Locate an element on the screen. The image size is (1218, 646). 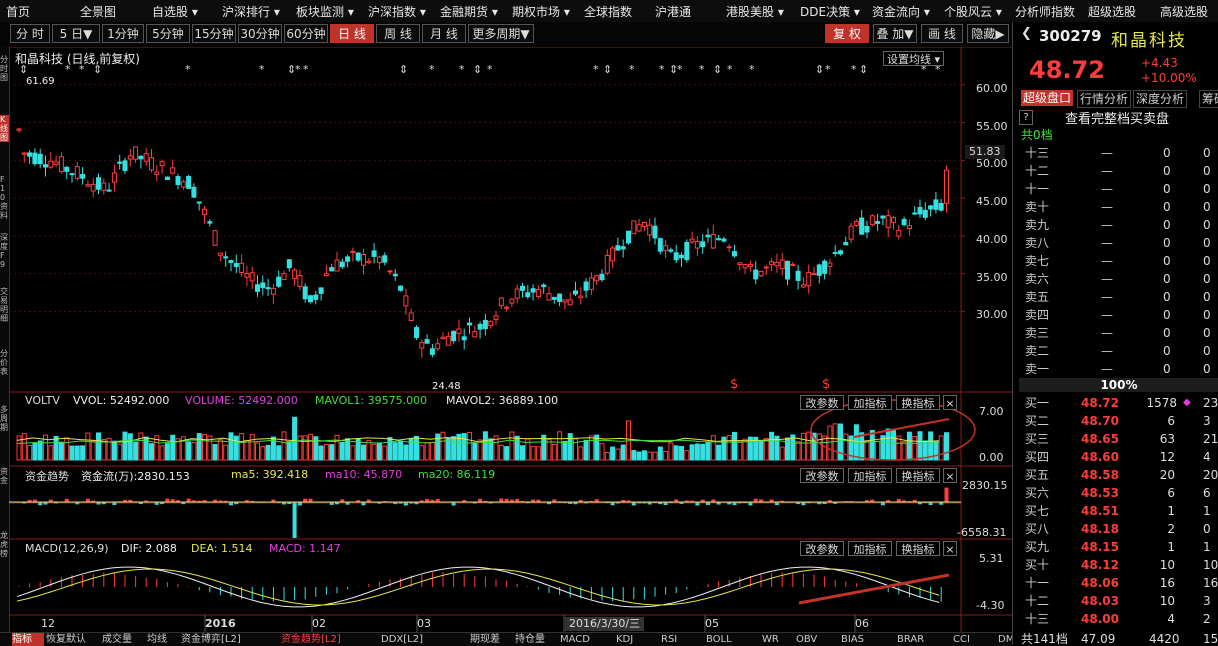
indicator-tab: MACD is located at coordinates (587, 639).